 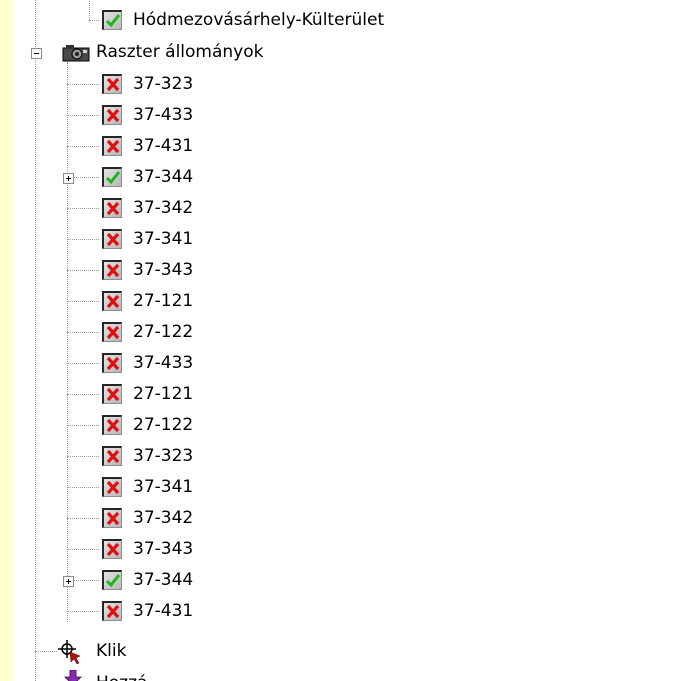 What do you see at coordinates (111, 651) in the screenshot?
I see `tree-item-label: Klik` at bounding box center [111, 651].